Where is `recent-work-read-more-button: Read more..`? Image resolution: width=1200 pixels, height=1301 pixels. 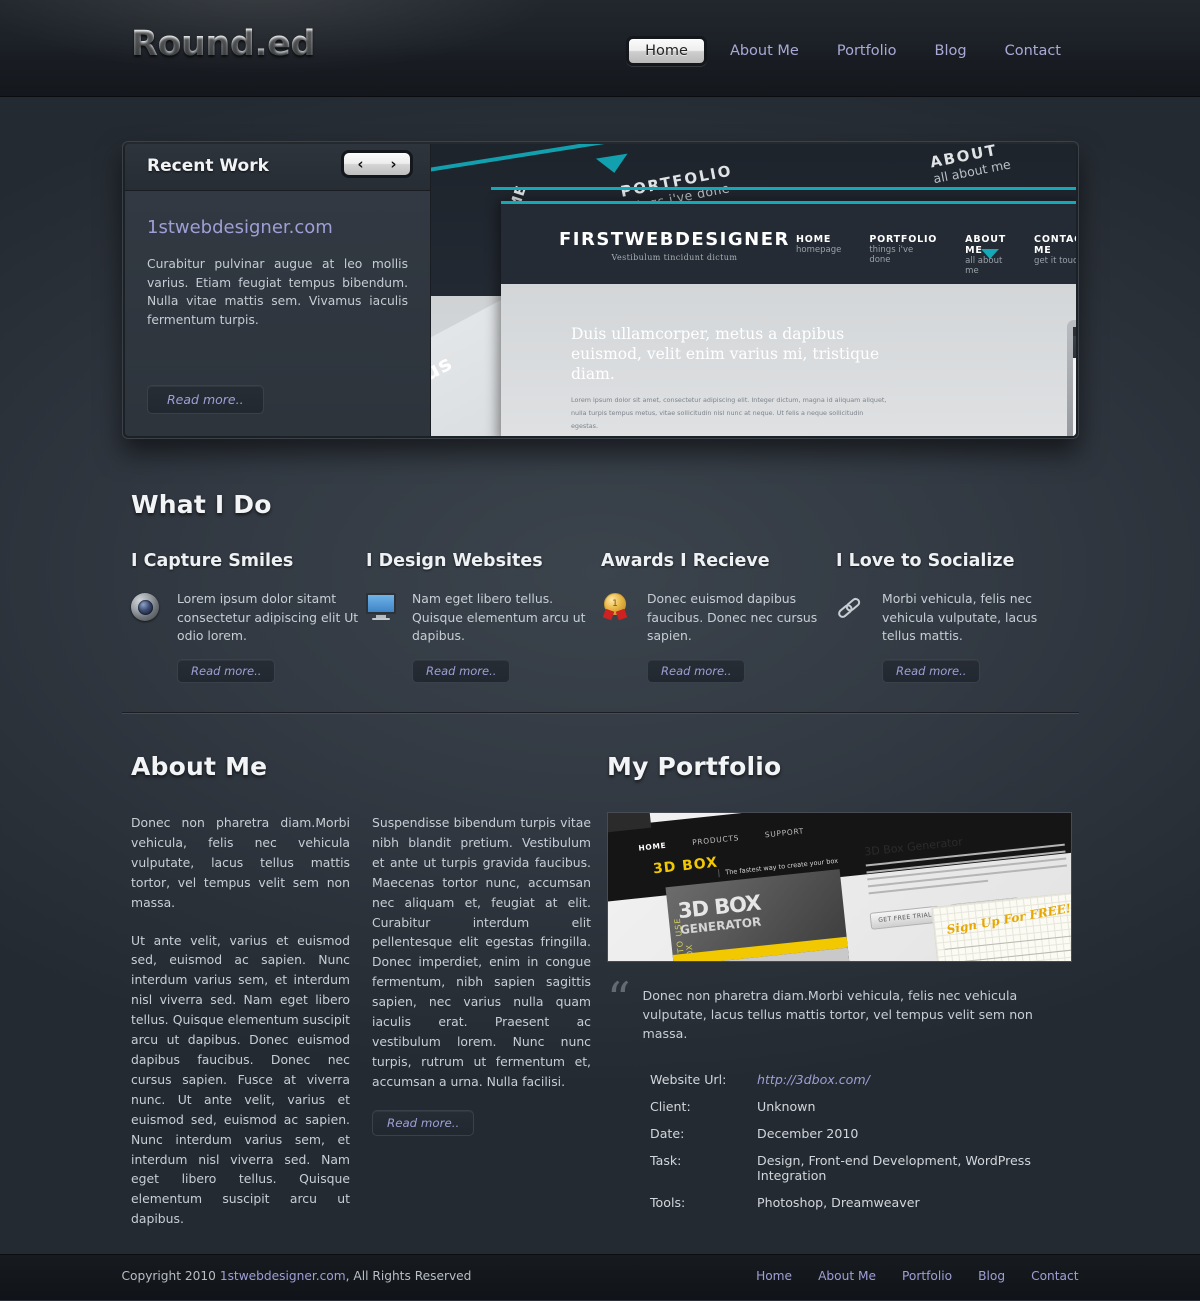 recent-work-read-more-button: Read more.. is located at coordinates (205, 399).